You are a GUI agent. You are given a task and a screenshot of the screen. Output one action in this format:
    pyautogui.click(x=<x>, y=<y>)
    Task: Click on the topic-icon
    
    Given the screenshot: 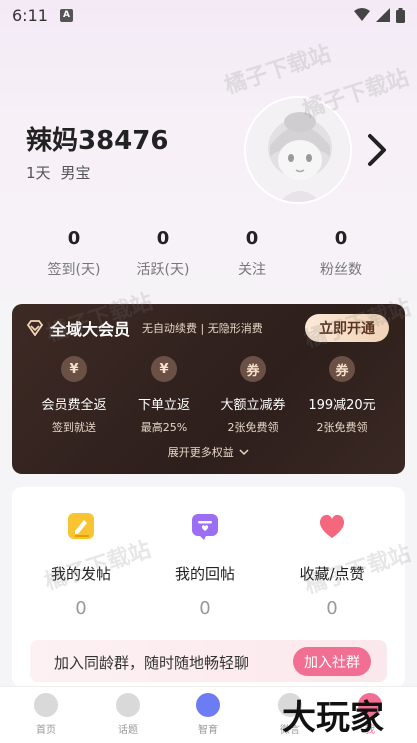 What is the action you would take?
    pyautogui.click(x=128, y=705)
    